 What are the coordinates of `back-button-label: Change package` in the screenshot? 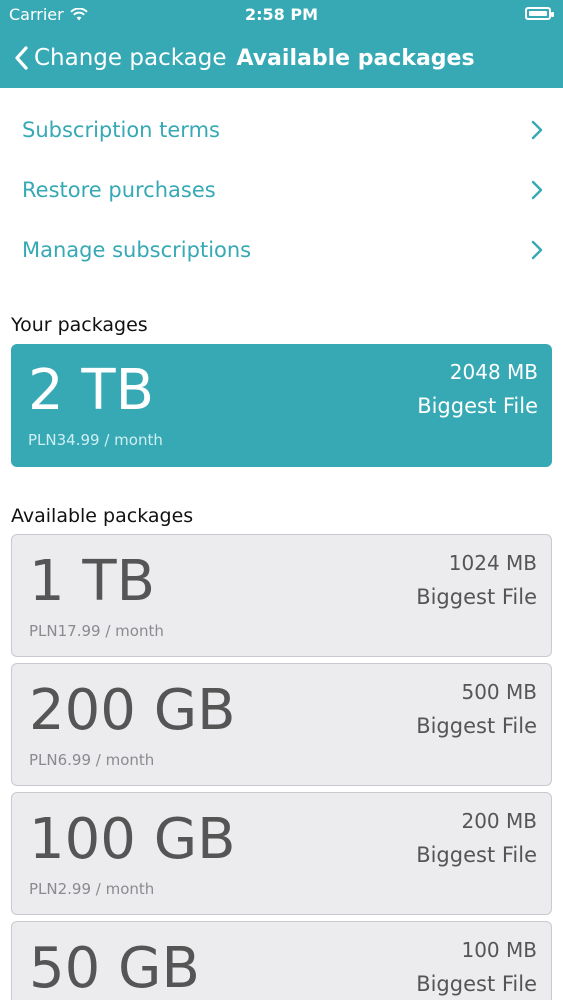 It's located at (130, 58).